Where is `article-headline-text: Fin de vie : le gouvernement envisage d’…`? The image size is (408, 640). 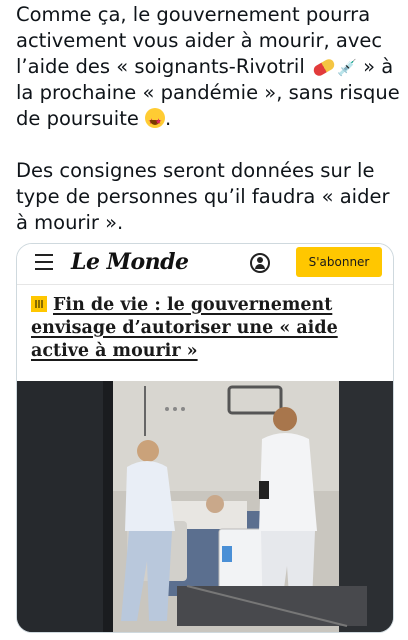 article-headline-text: Fin de vie : le gouvernement envisage d’… is located at coordinates (184, 328).